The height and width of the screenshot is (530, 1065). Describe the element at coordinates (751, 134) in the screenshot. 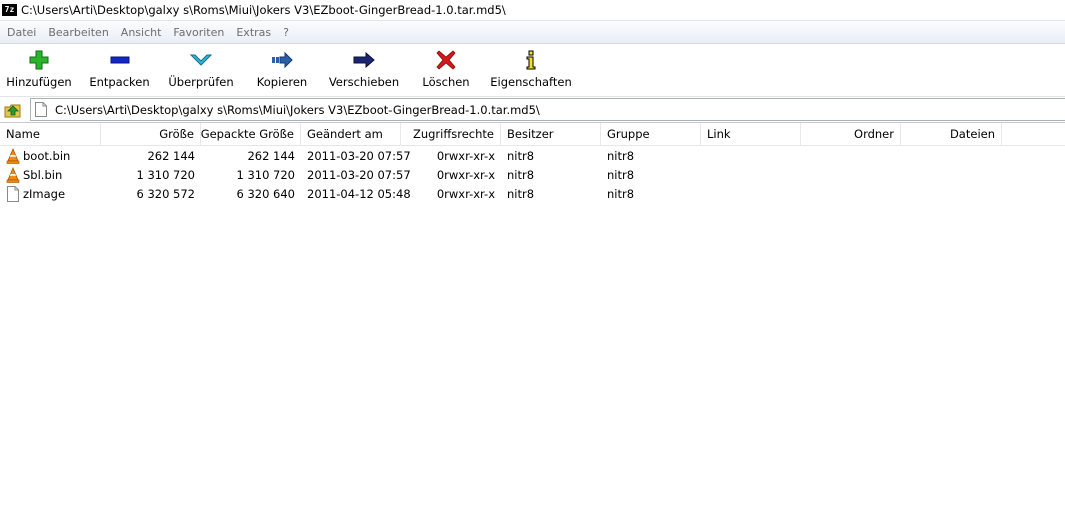

I see `column-header-link: Link` at that location.